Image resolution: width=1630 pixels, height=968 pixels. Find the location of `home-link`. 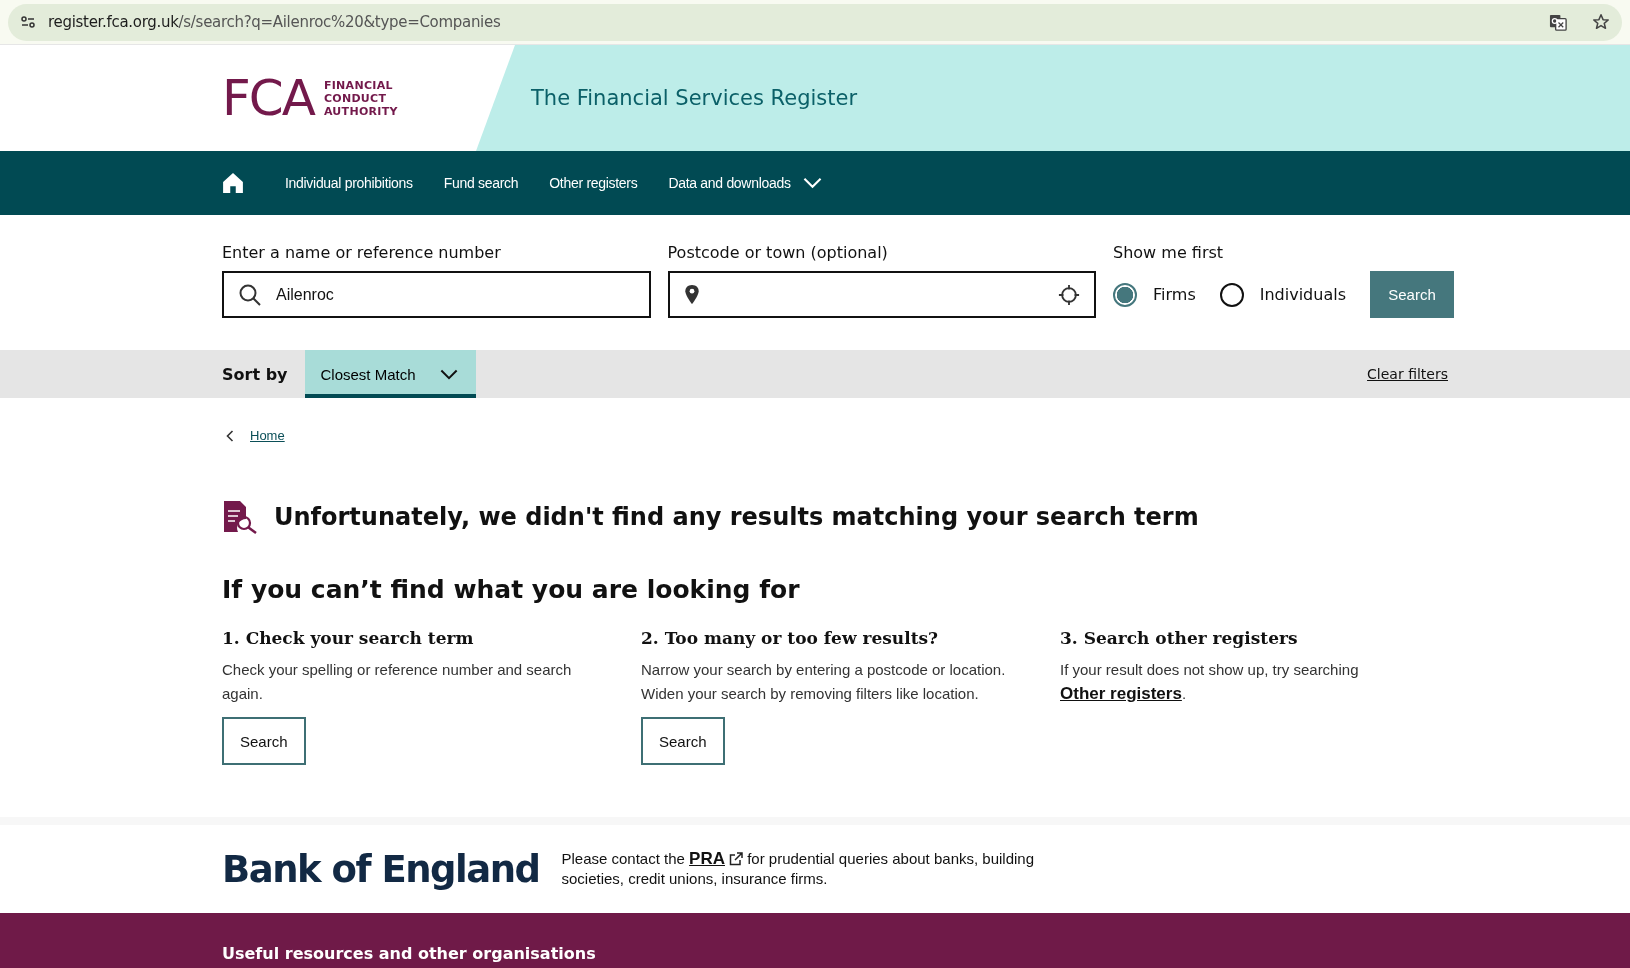

home-link is located at coordinates (233, 183).